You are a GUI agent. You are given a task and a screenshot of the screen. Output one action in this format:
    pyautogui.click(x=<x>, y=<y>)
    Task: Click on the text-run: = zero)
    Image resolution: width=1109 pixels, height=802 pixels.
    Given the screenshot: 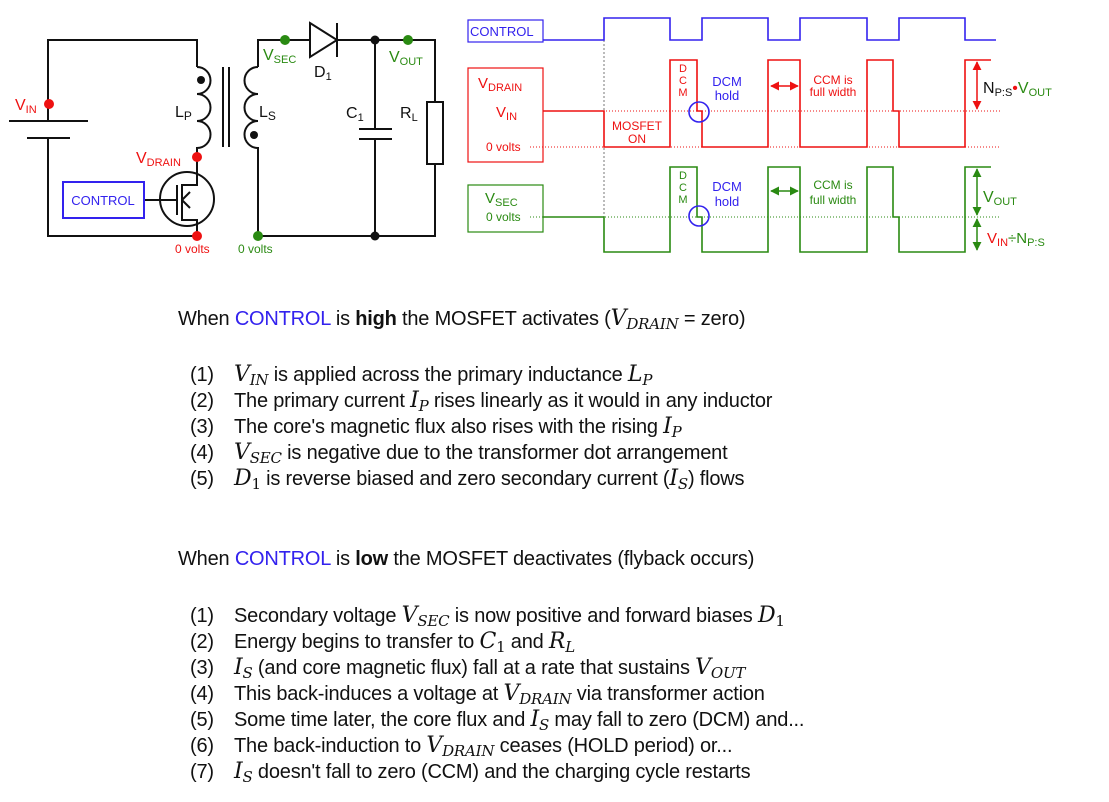 What is the action you would take?
    pyautogui.click(x=712, y=319)
    